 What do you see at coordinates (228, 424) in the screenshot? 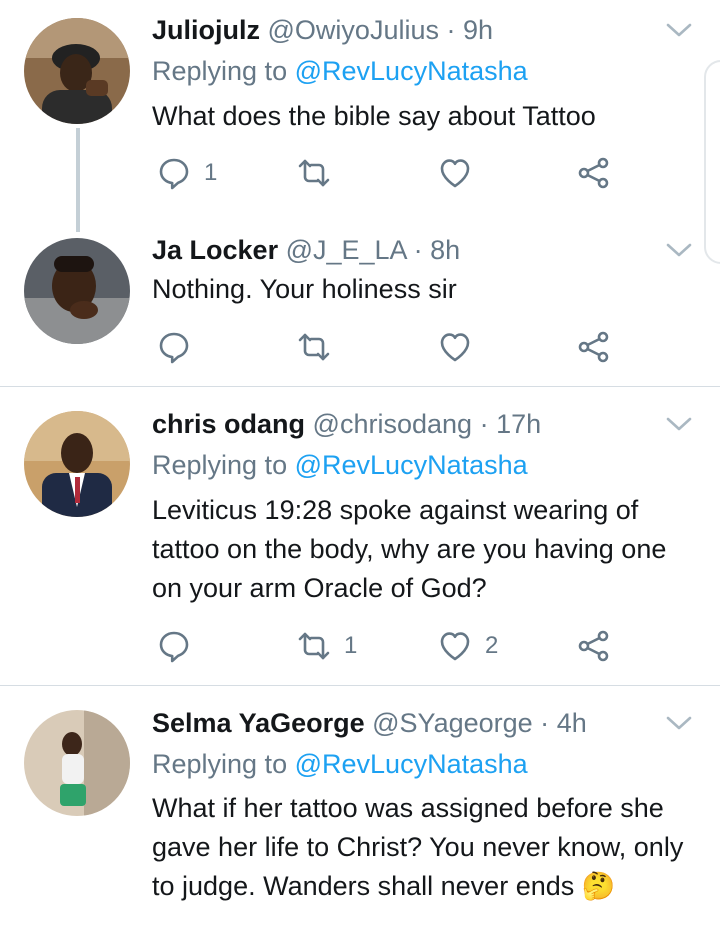
I see `display-name: chris odang` at bounding box center [228, 424].